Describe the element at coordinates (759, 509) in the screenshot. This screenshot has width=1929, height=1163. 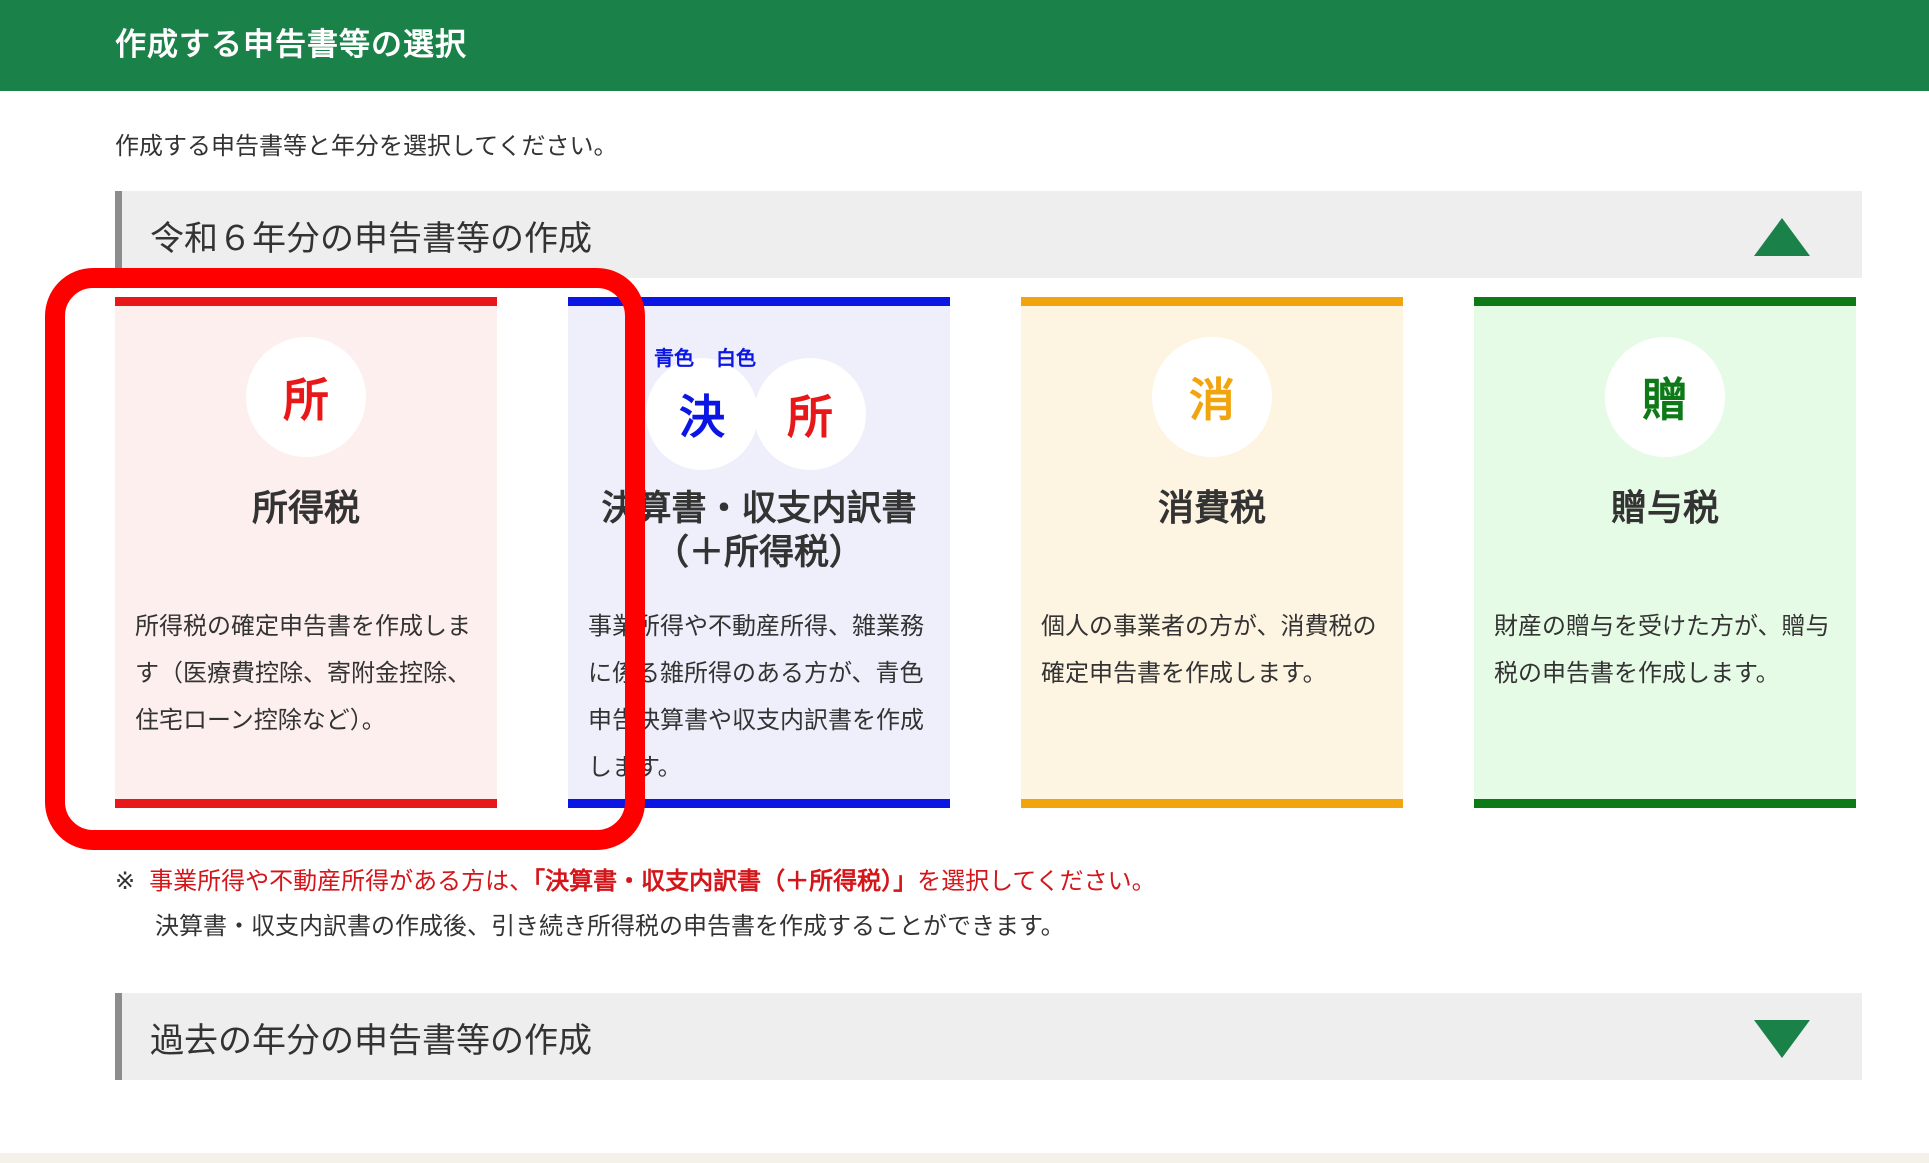
I see `card-settlement-title-line1: 決算書・収支内訳書` at that location.